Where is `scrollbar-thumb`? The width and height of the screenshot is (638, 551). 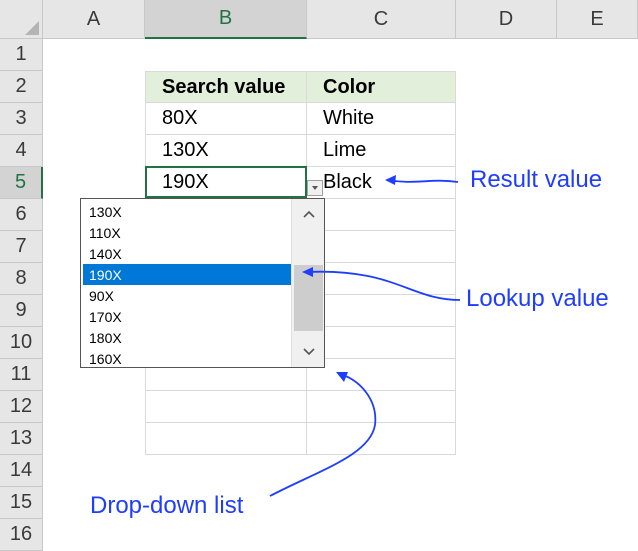
scrollbar-thumb is located at coordinates (308, 298).